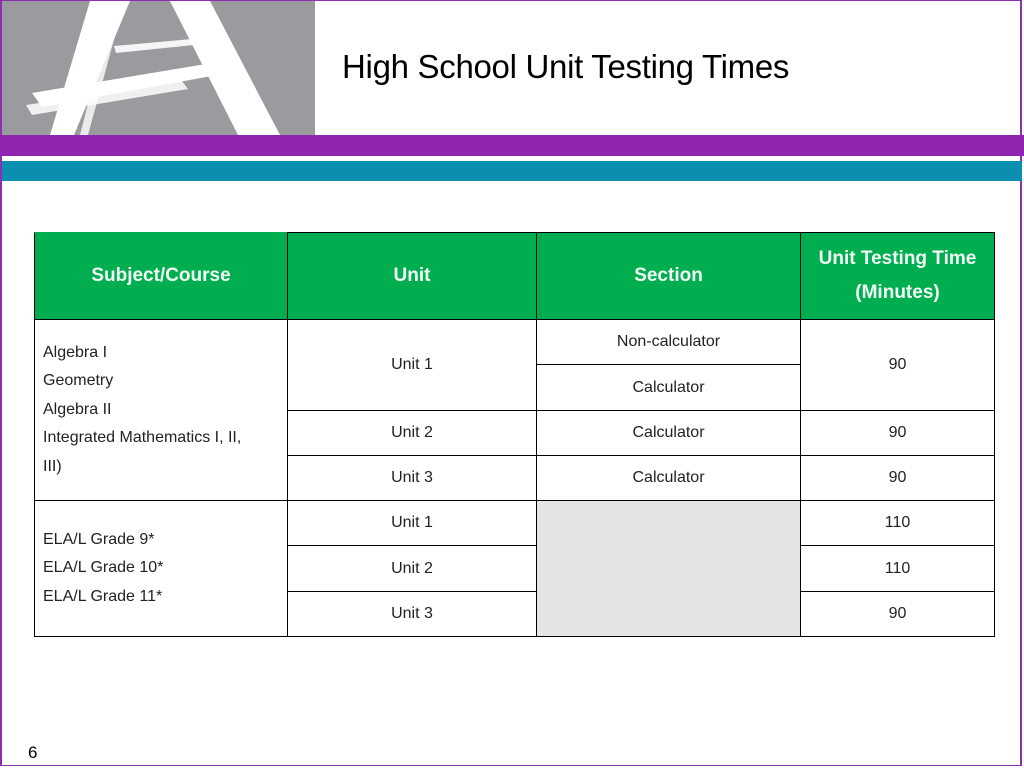 The height and width of the screenshot is (768, 1024). I want to click on page-number: 6, so click(33, 752).